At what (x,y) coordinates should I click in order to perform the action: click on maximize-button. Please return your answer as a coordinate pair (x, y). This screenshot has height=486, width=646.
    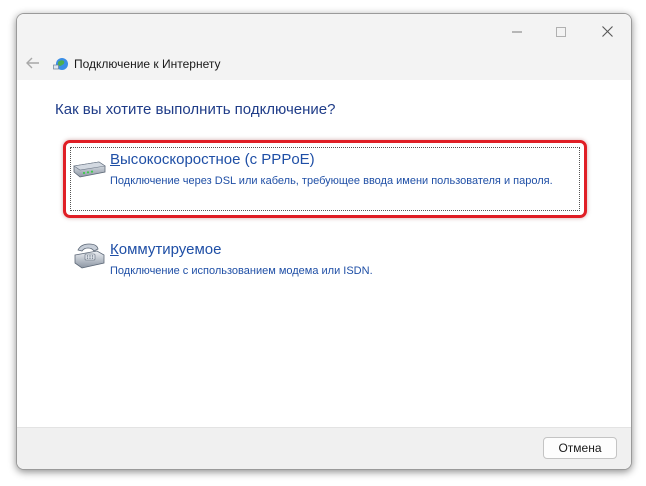
    Looking at the image, I should click on (561, 31).